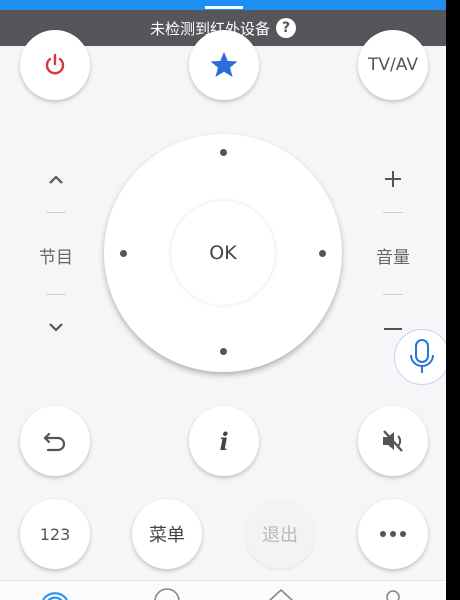 The image size is (460, 600). I want to click on active-tab-indicator, so click(224, 7).